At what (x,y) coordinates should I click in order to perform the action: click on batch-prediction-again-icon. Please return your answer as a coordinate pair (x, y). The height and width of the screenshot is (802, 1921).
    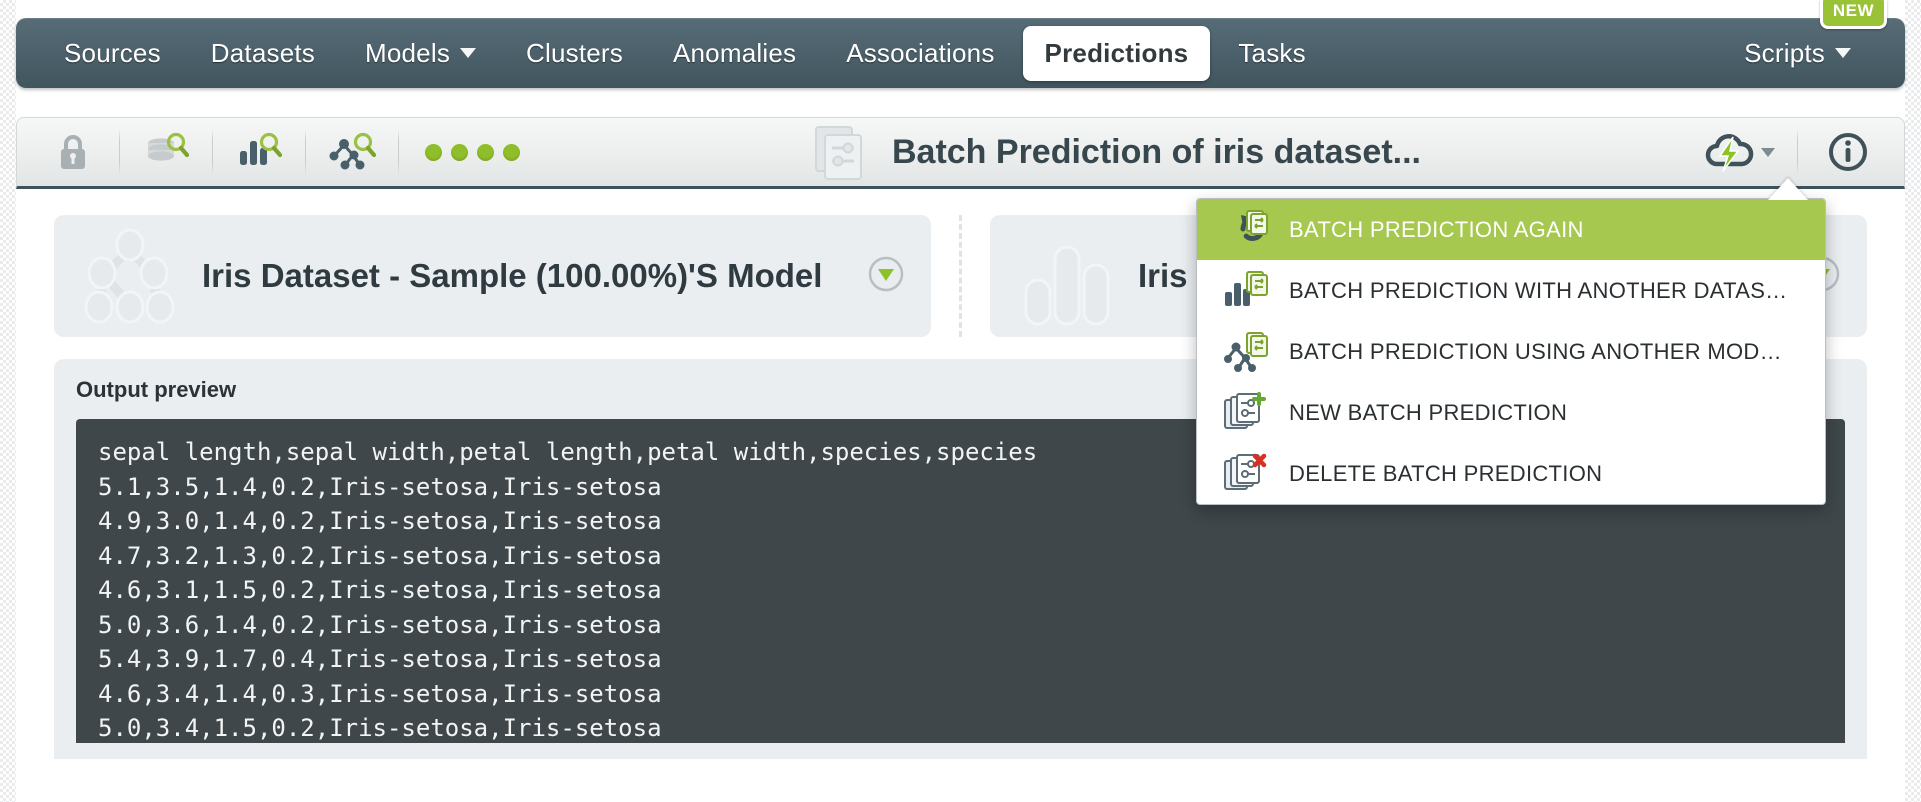
    Looking at the image, I should click on (1246, 230).